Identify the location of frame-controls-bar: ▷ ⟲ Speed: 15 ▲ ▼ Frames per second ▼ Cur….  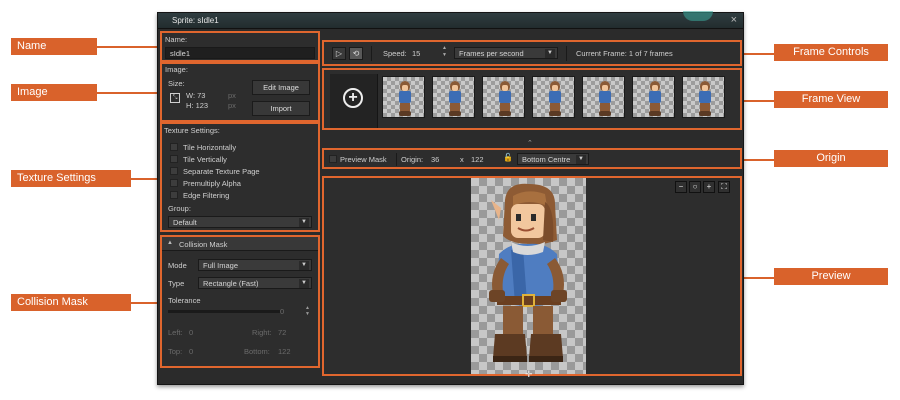
(532, 53).